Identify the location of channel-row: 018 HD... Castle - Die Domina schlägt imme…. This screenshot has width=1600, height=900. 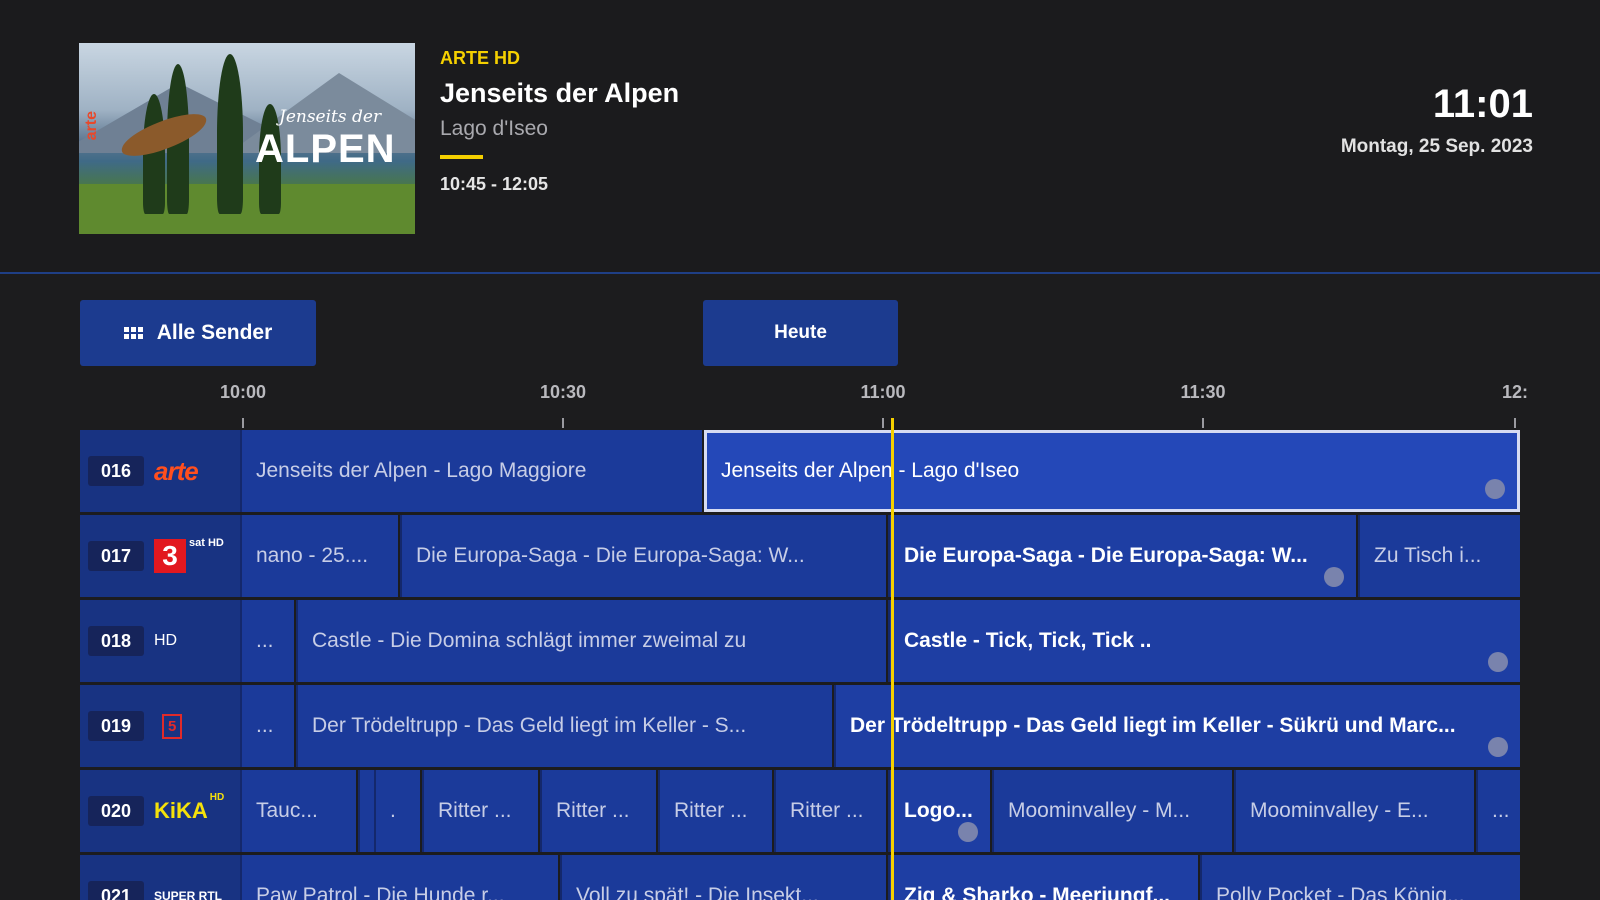
(800, 641).